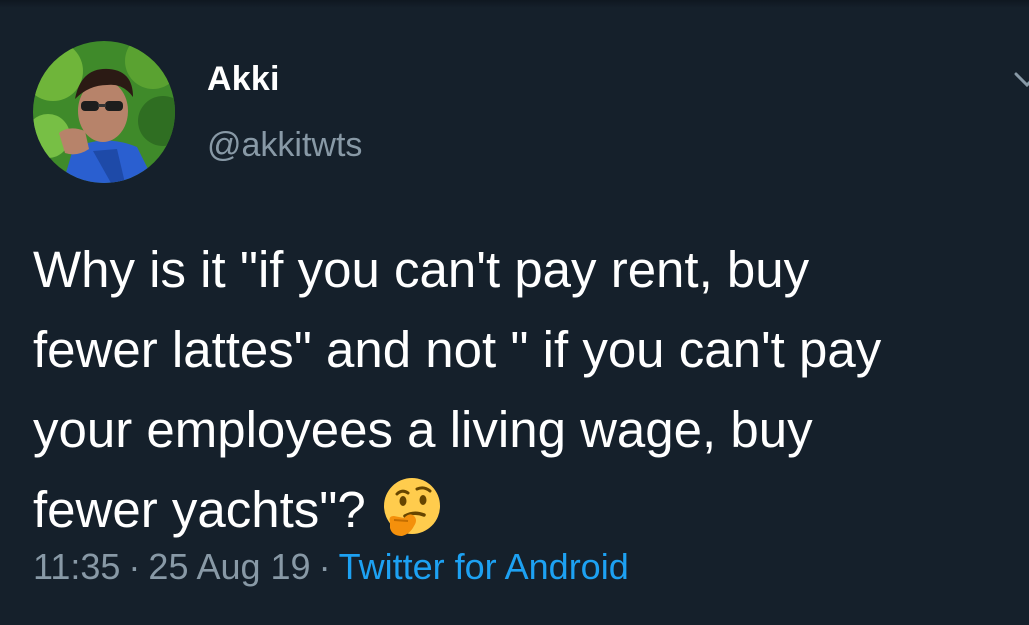 This screenshot has height=625, width=1029. Describe the element at coordinates (514, 4) in the screenshot. I see `top-edge-strip` at that location.